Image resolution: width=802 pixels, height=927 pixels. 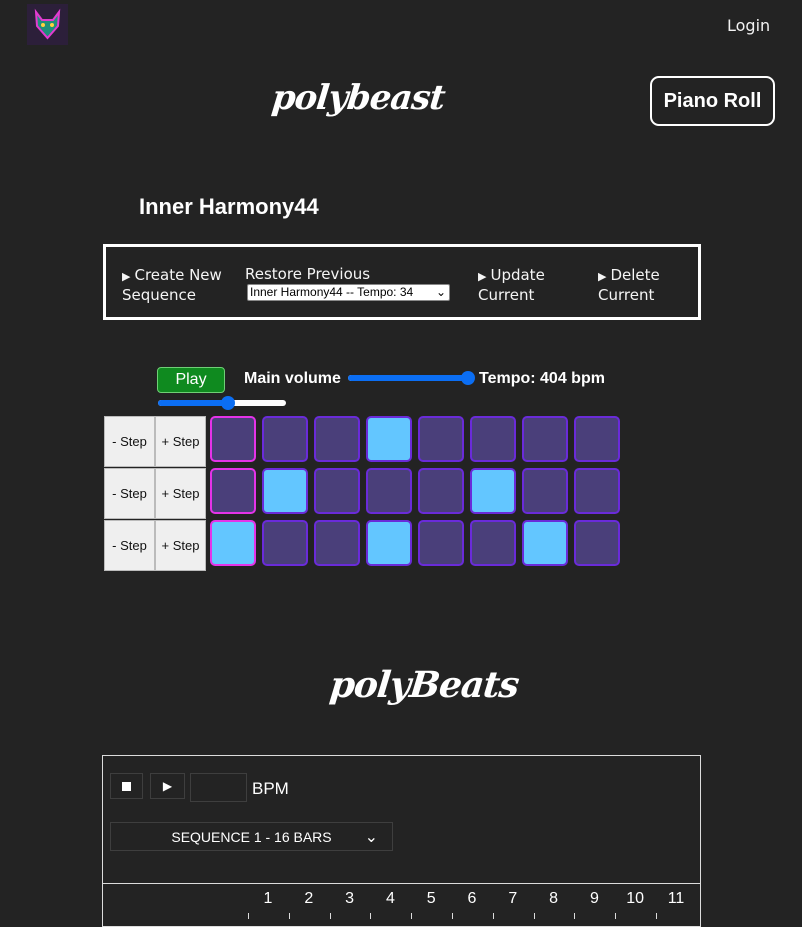 What do you see at coordinates (635, 275) in the screenshot?
I see `delete-label: Delete` at bounding box center [635, 275].